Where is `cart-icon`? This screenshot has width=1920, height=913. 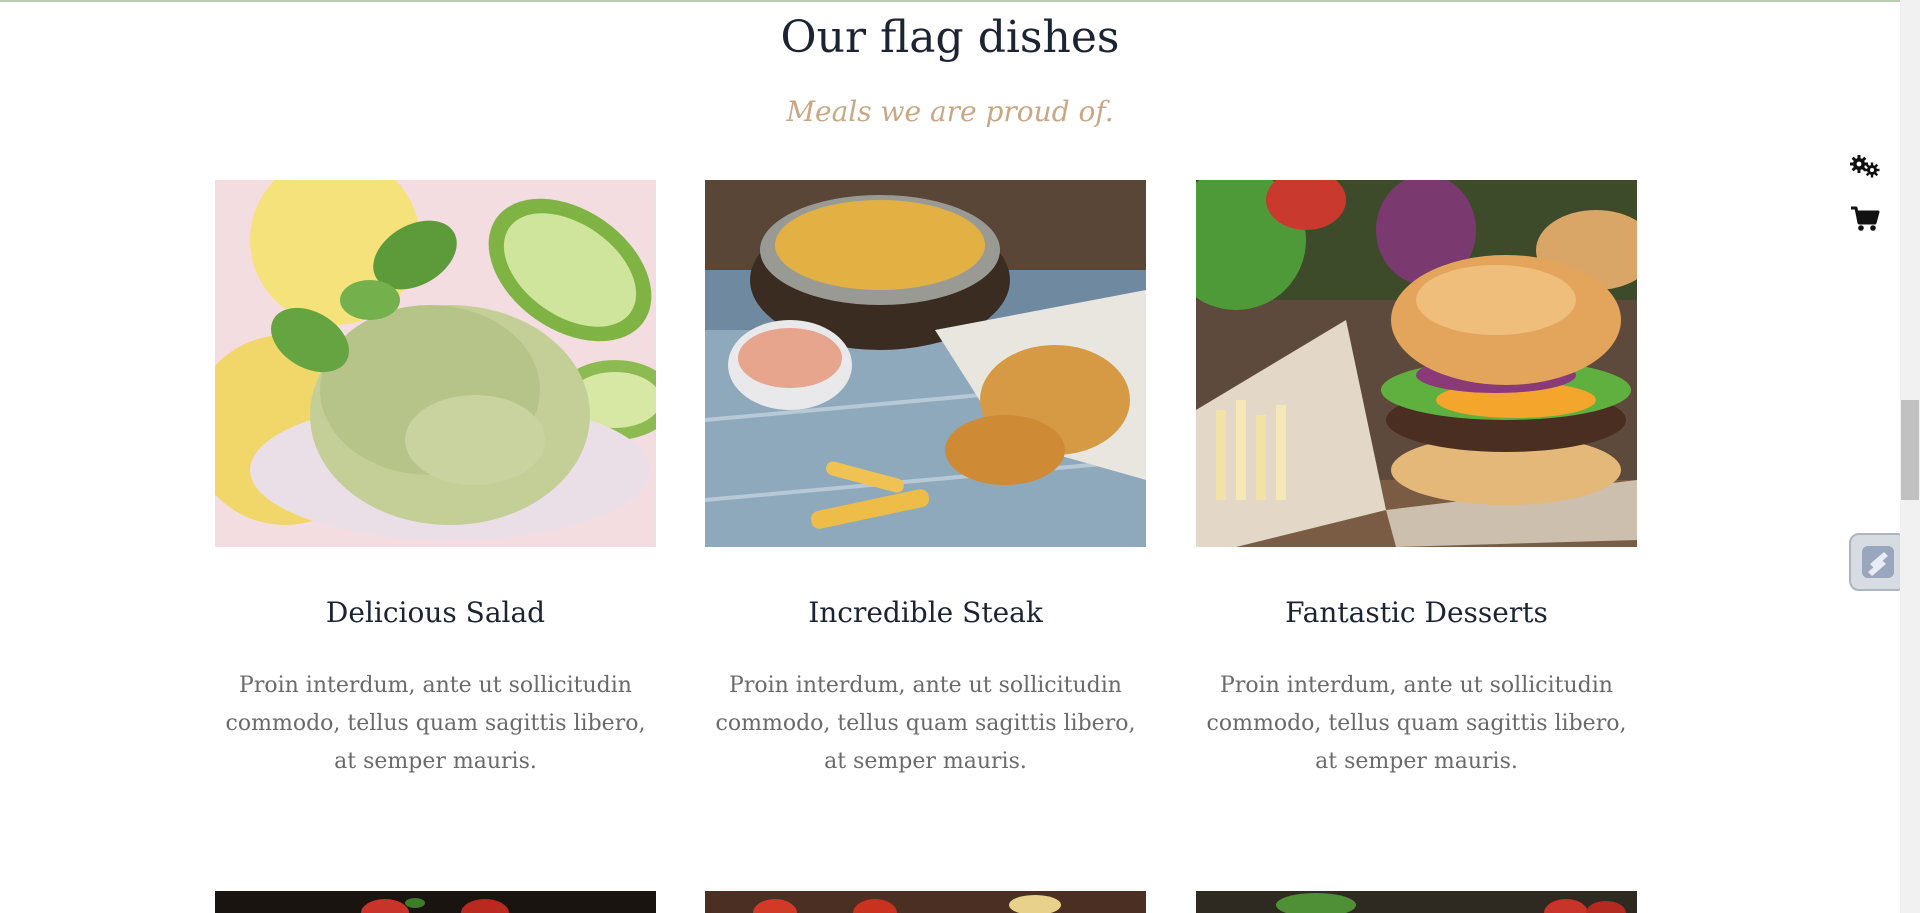
cart-icon is located at coordinates (1865, 219).